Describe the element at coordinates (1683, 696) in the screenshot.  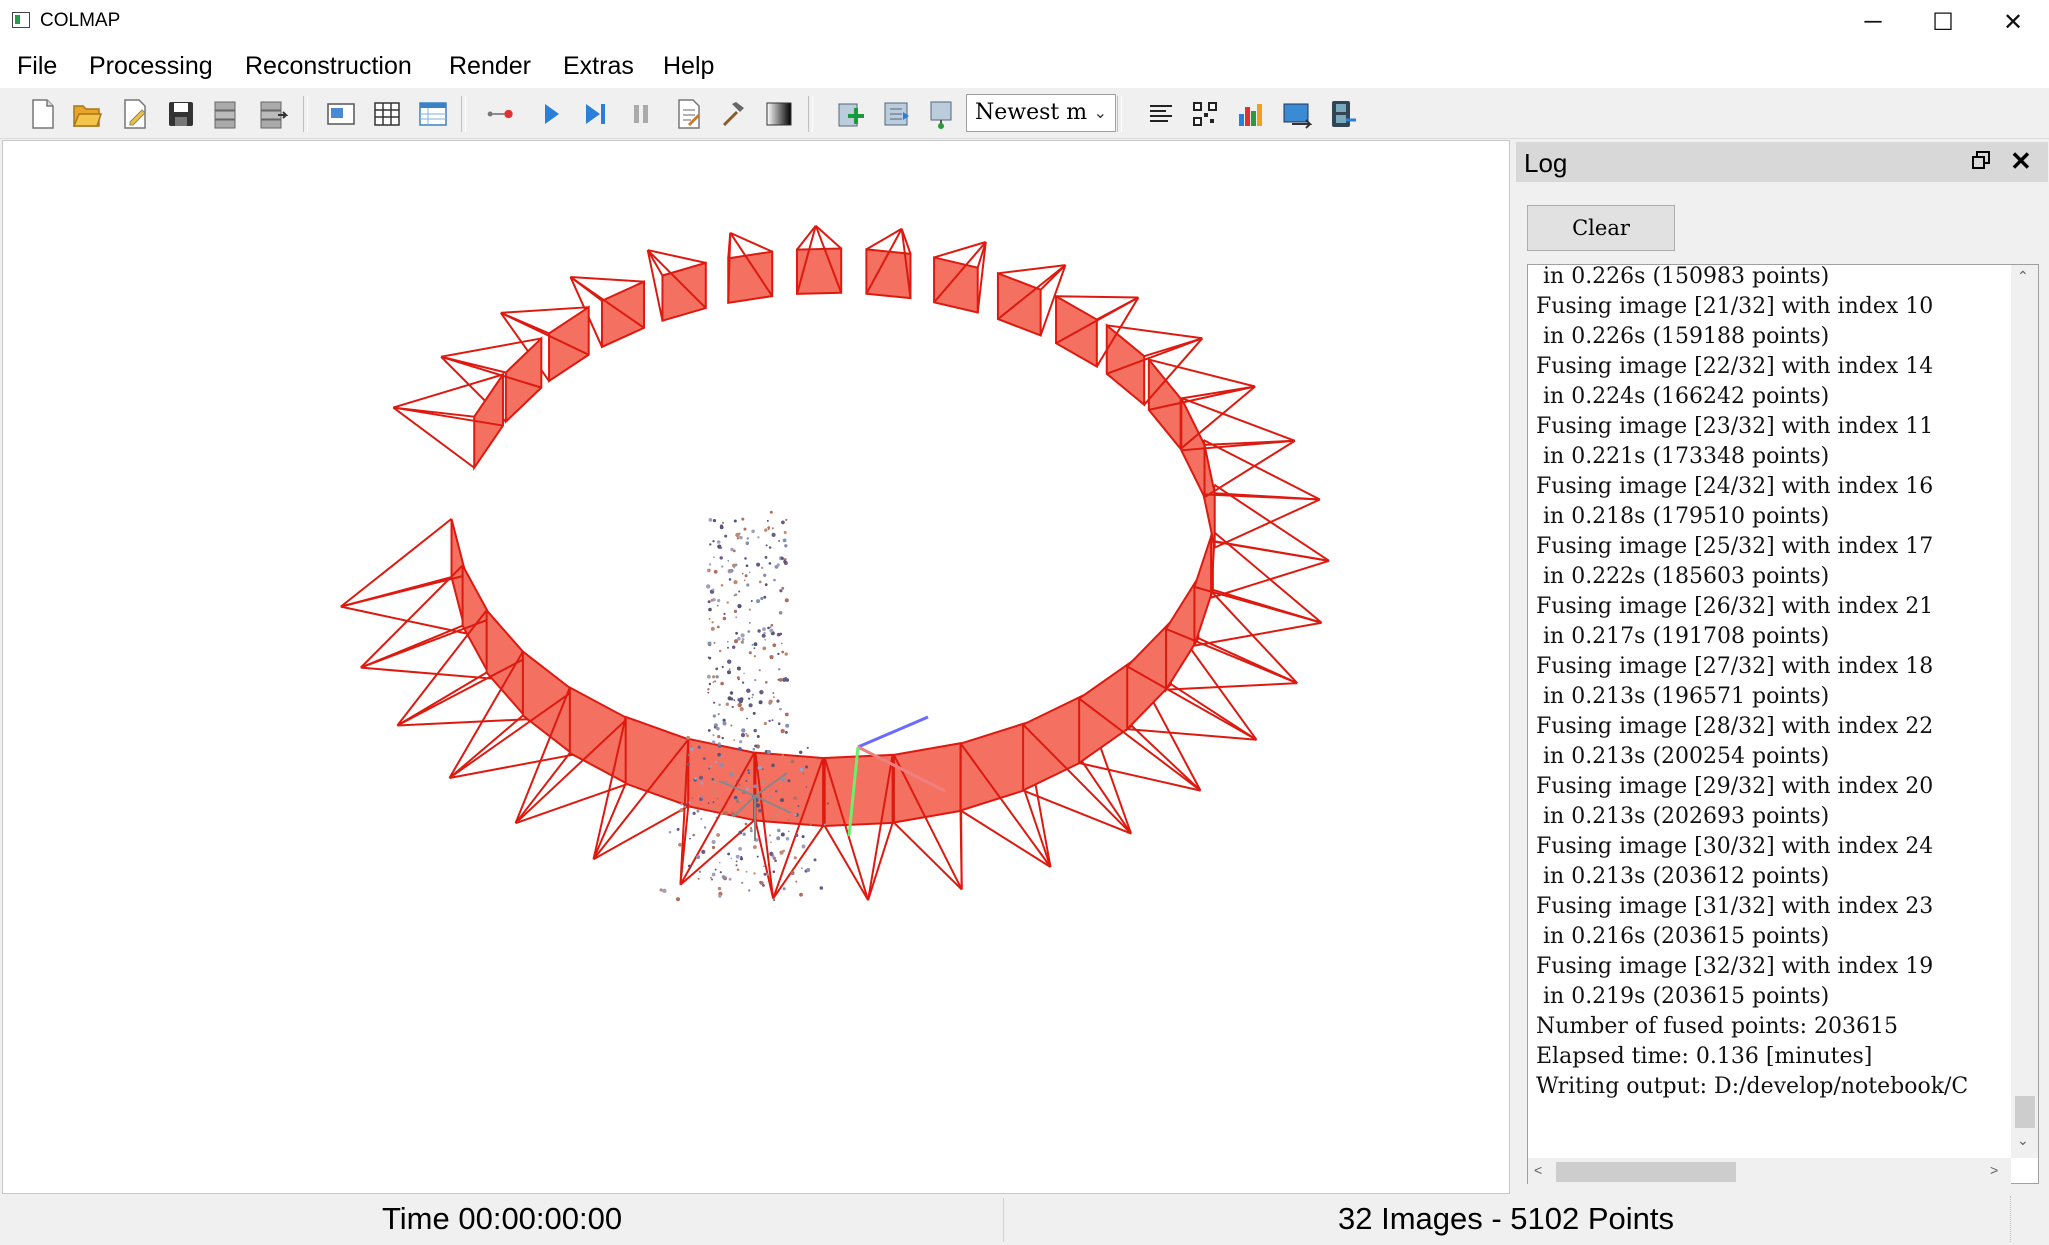
I see `log-line: in 0.213s (196571 points)` at that location.